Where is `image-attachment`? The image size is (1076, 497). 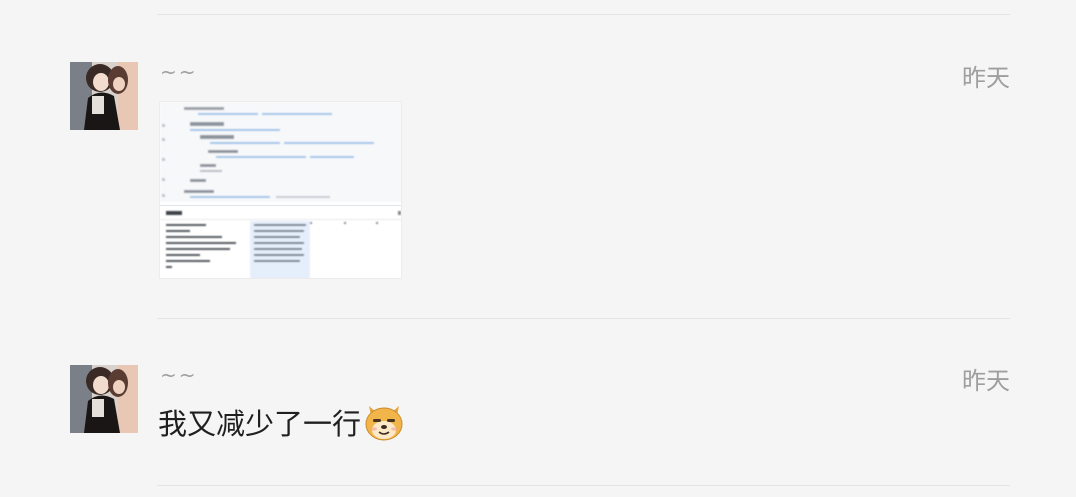 image-attachment is located at coordinates (280, 190).